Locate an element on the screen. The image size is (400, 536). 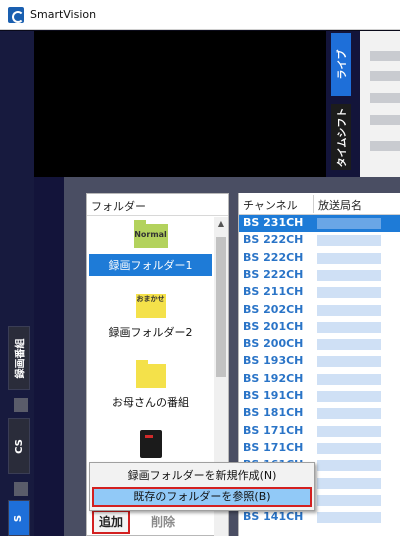
channel-row: BS 231CH is located at coordinates (319, 223).